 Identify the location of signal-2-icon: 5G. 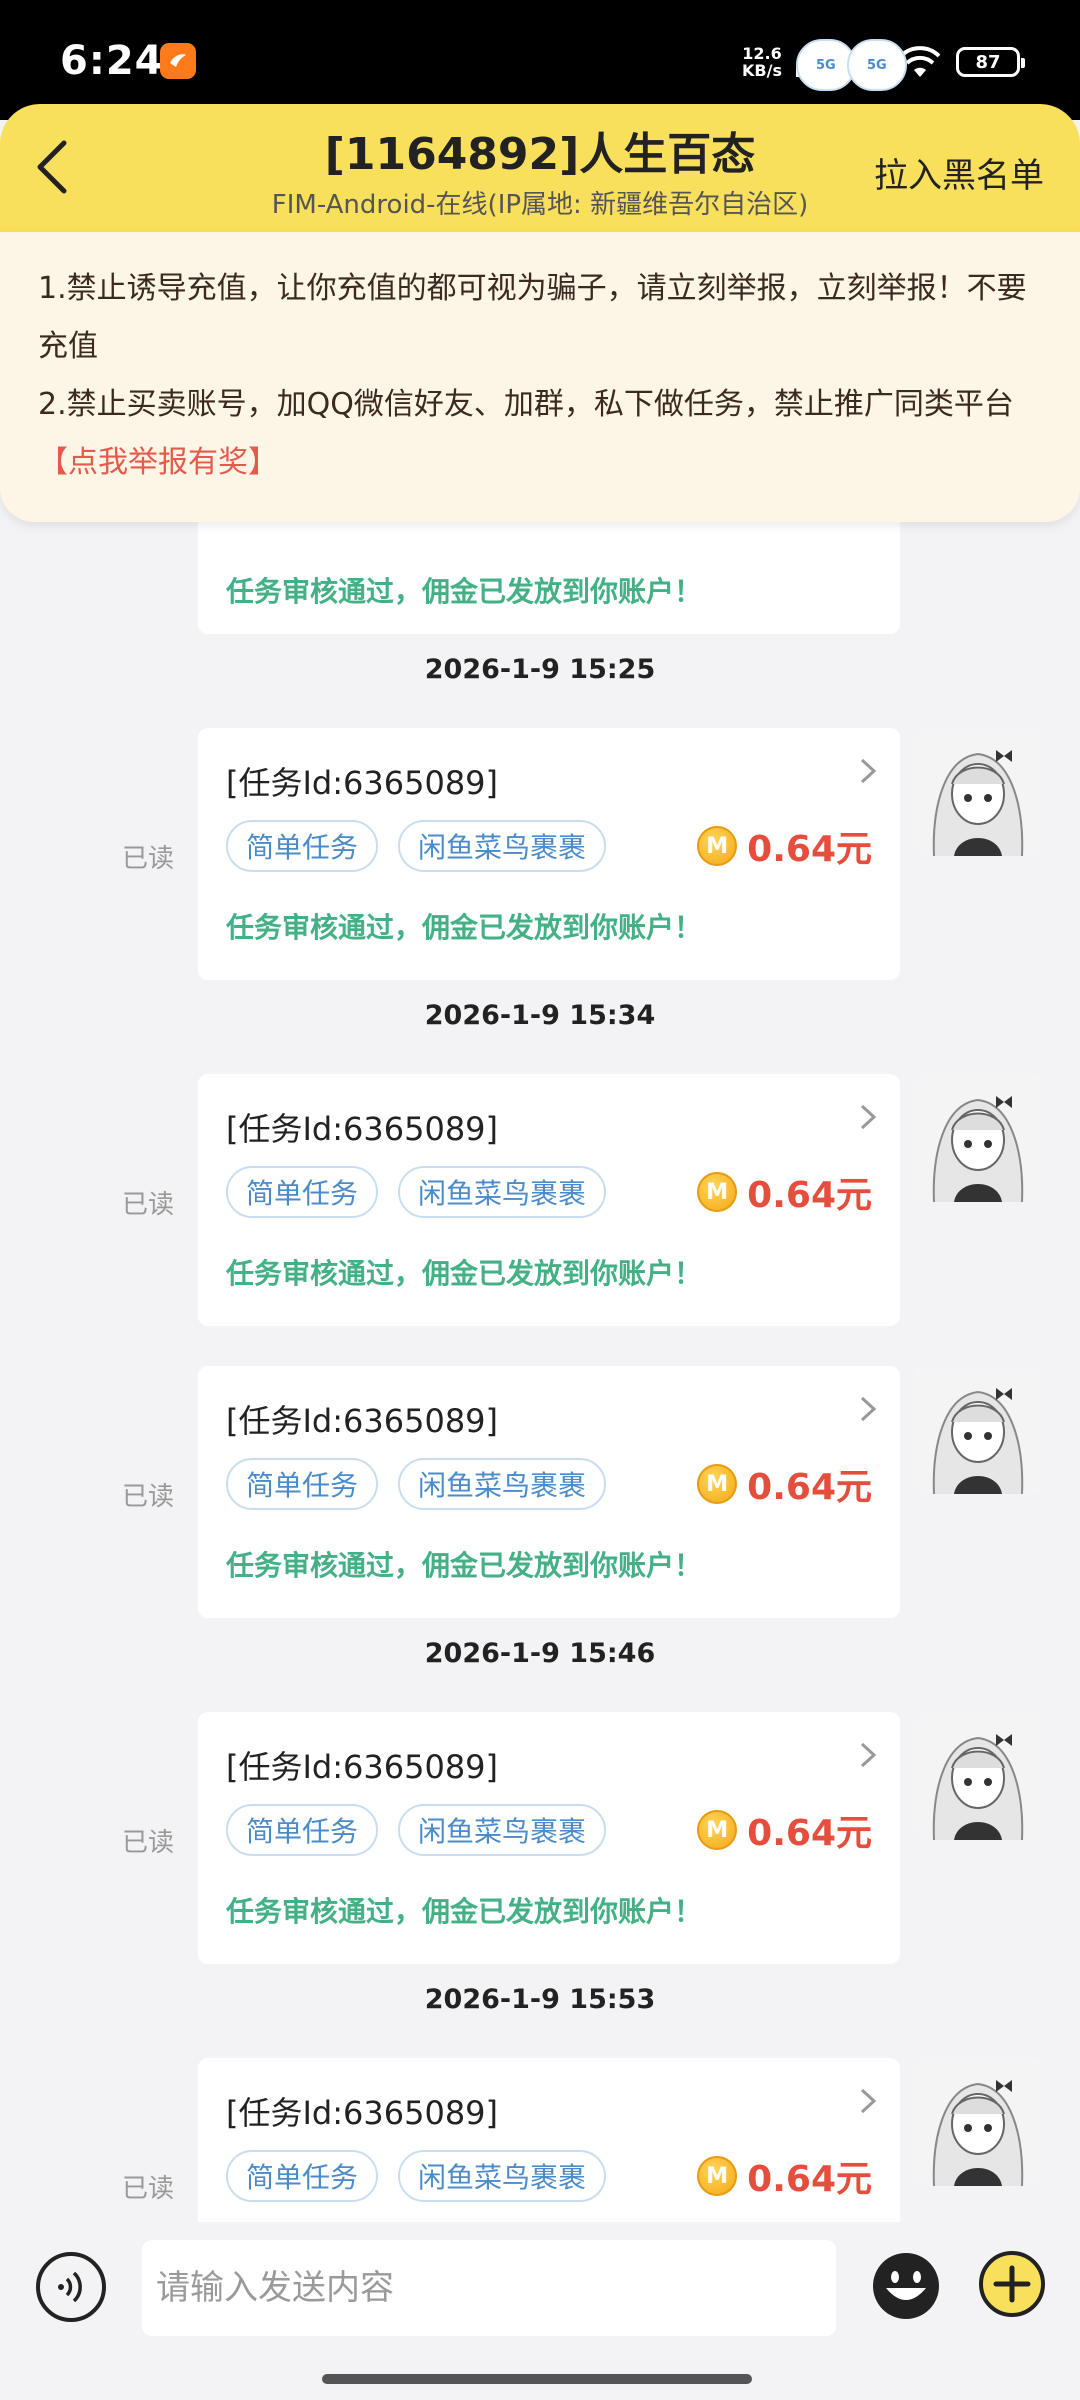
(877, 65).